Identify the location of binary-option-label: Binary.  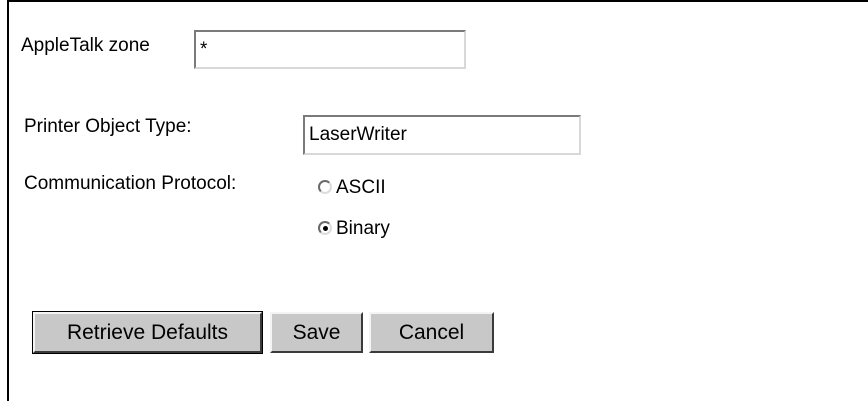
(363, 229).